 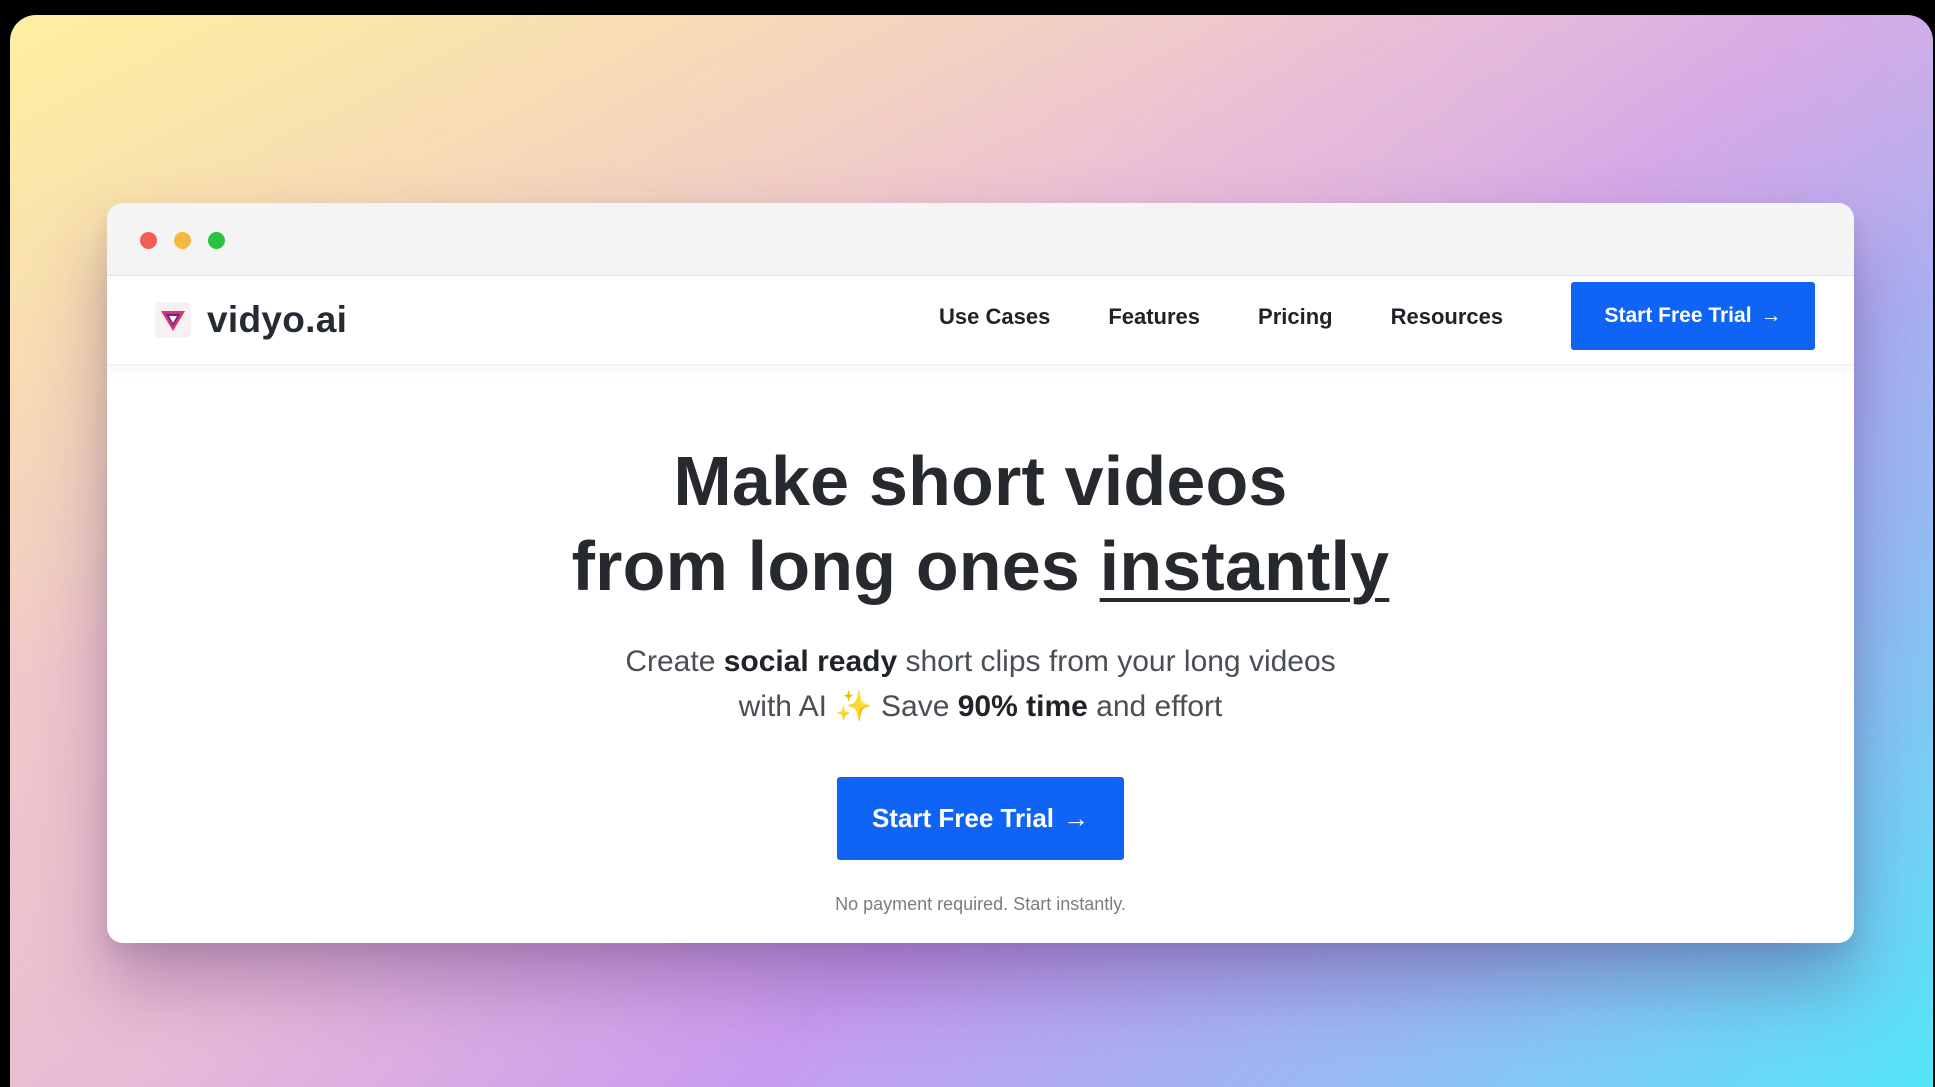 I want to click on minimize-window-button, so click(x=182, y=240).